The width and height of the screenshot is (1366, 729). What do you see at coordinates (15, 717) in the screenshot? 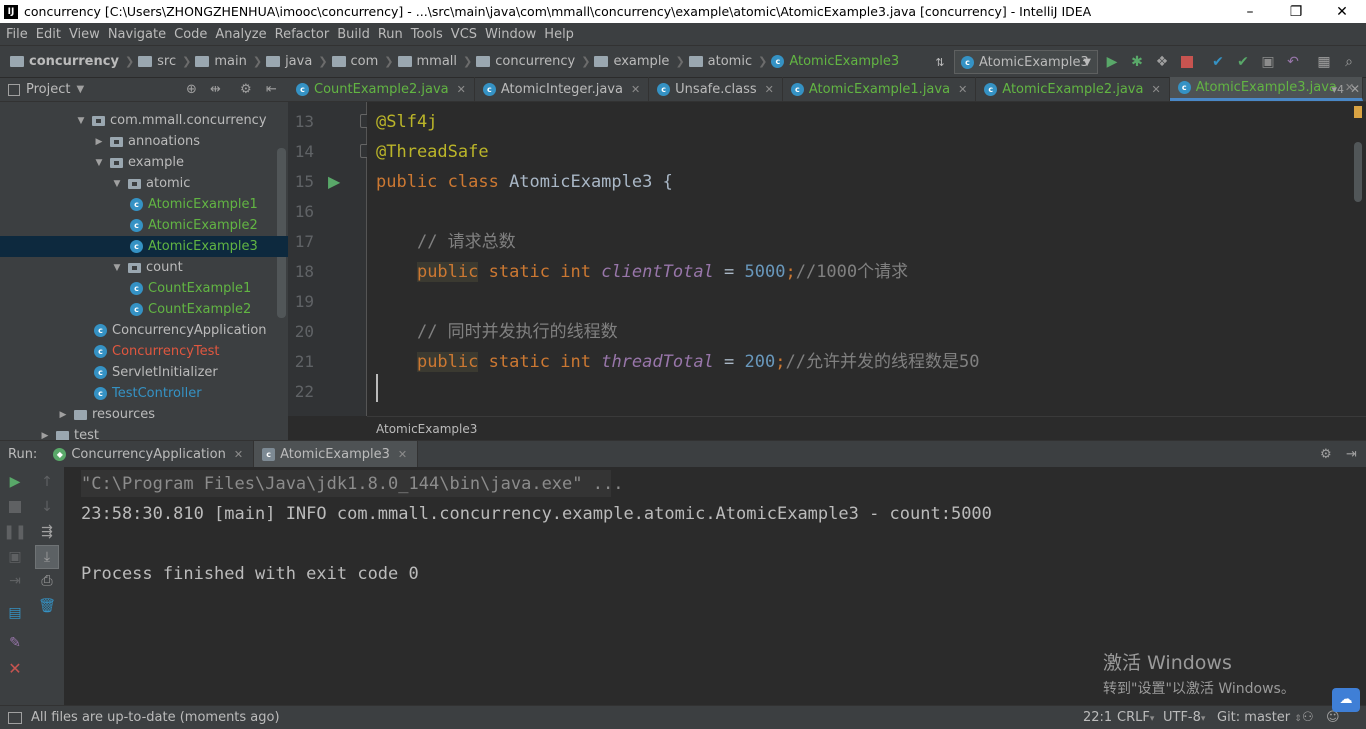
I see `tool-windows-icon` at bounding box center [15, 717].